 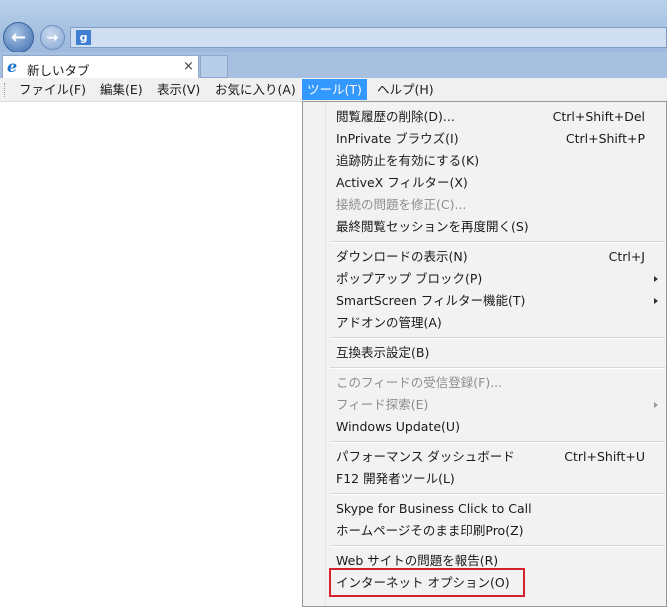 What do you see at coordinates (484, 405) in the screenshot?
I see `tools-menu-item: フィード探索(E)` at bounding box center [484, 405].